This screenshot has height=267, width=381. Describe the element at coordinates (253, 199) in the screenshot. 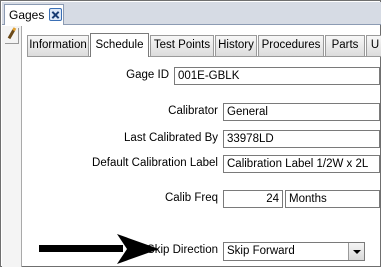

I see `calib-freq-value-field: 24` at that location.